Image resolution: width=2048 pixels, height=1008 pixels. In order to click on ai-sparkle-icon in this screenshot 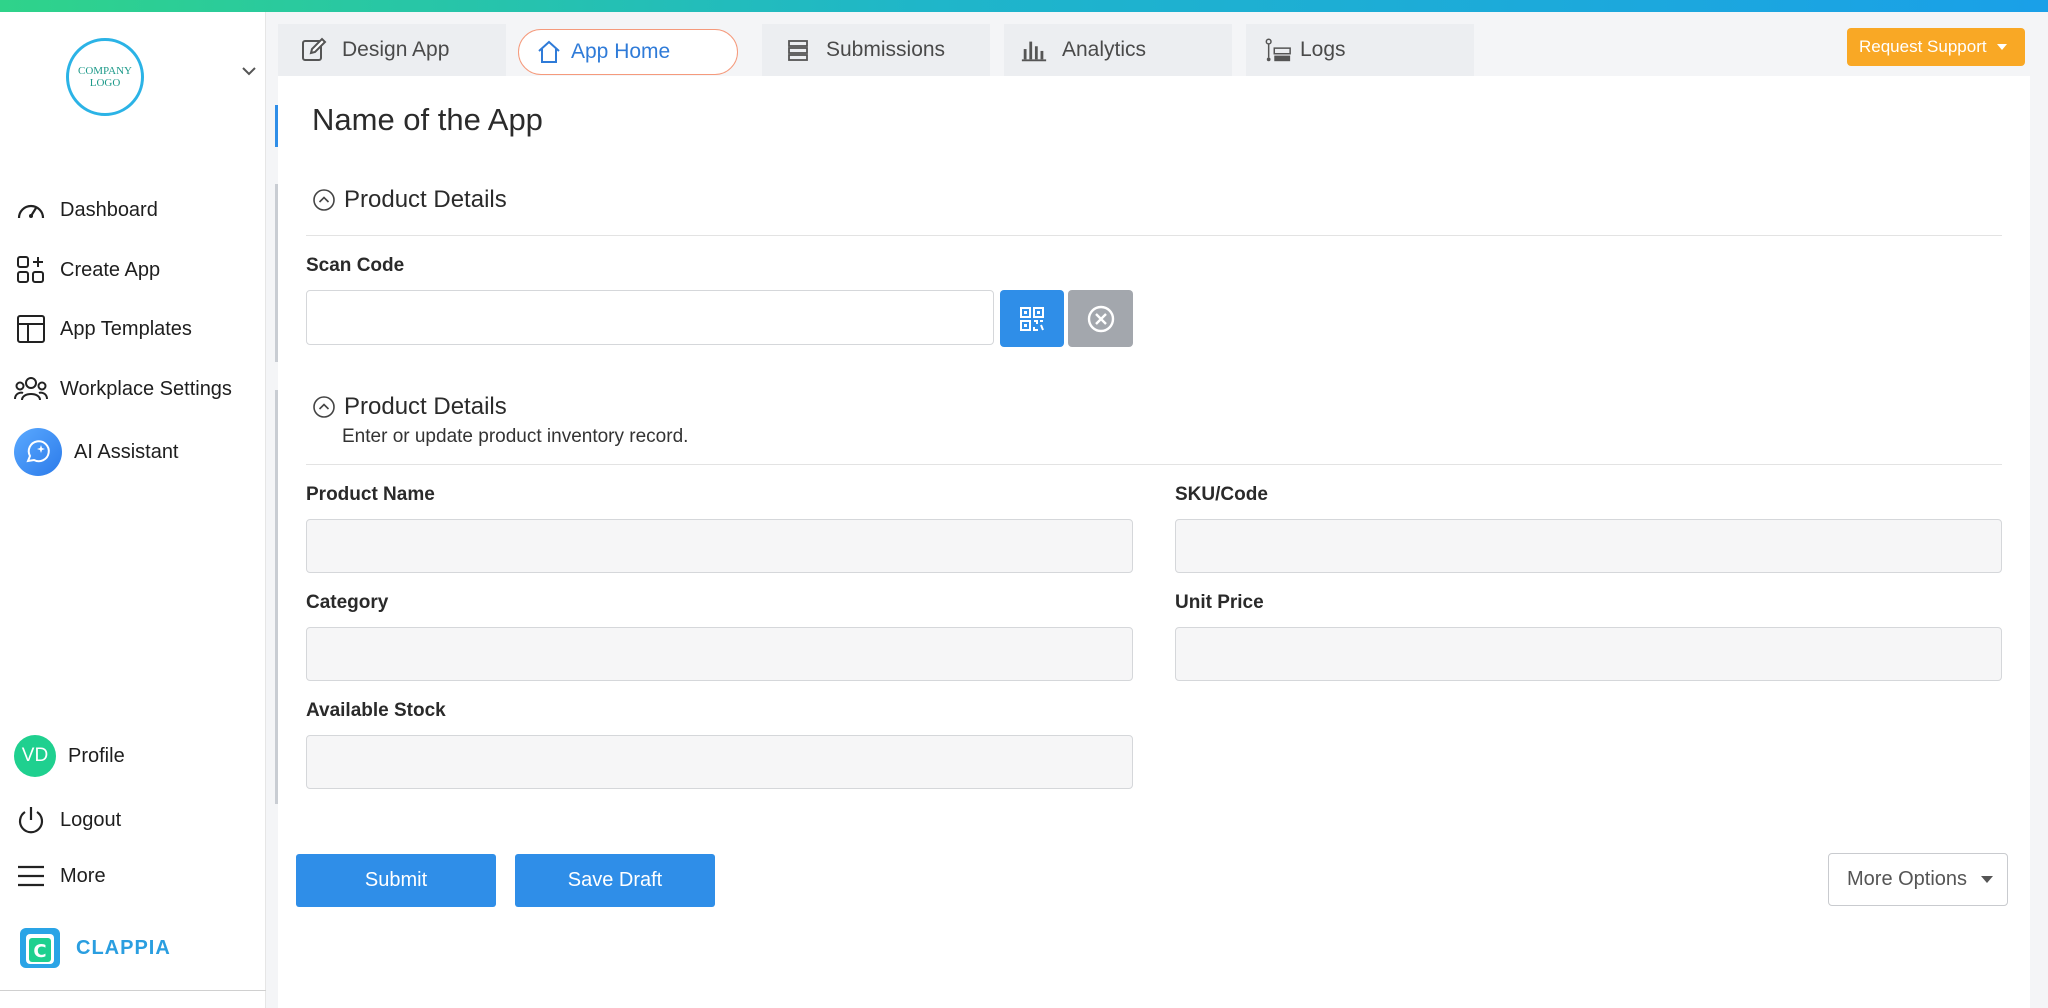, I will do `click(38, 452)`.